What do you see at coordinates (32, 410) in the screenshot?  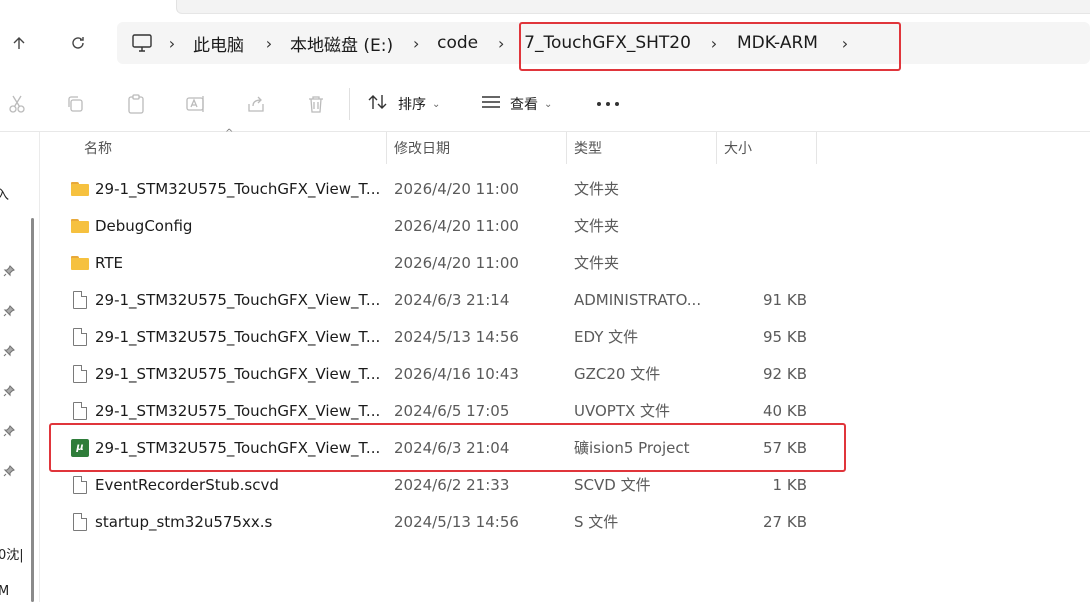 I see `nav-scrollbar` at bounding box center [32, 410].